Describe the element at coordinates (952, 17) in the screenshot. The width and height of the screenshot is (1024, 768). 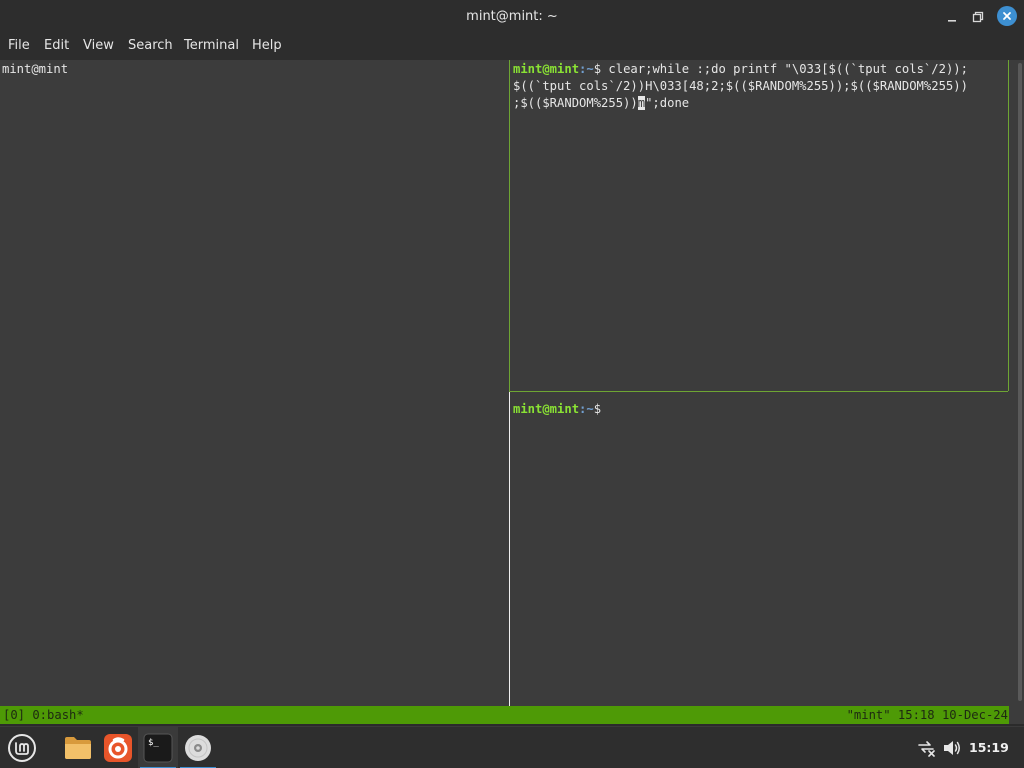
I see `minimize-button` at that location.